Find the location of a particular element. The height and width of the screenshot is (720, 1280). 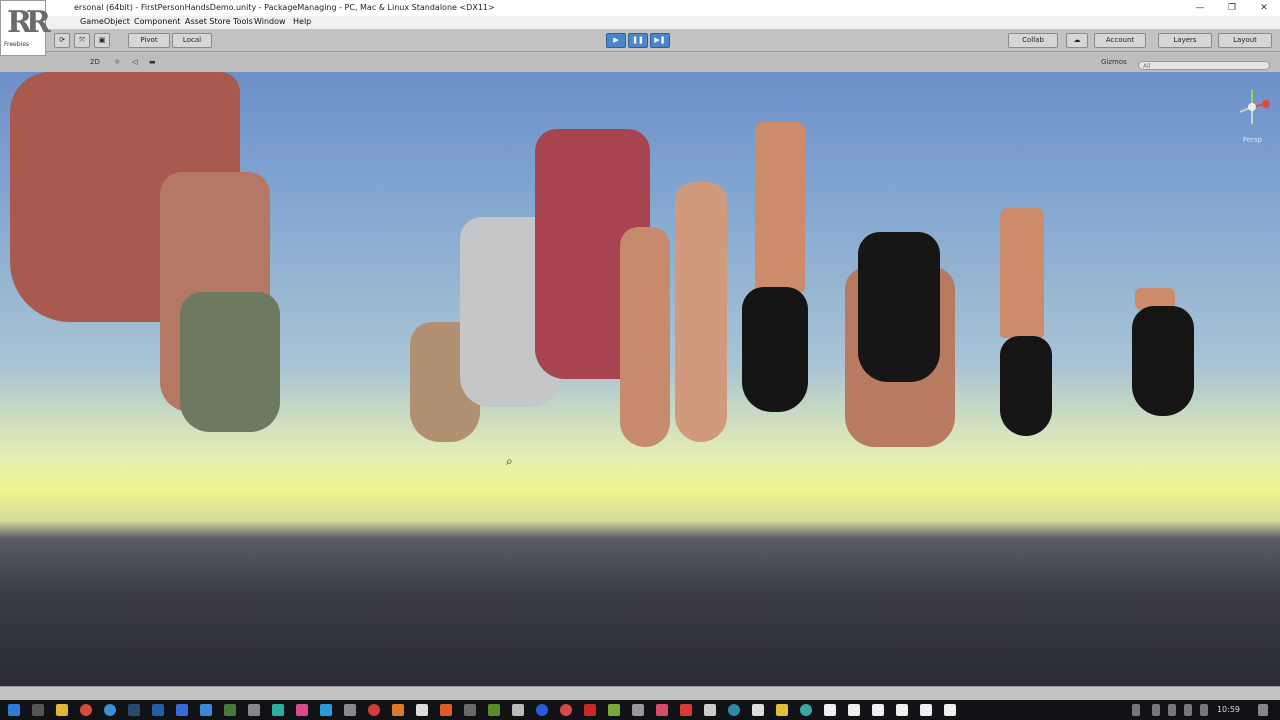

browser-icon is located at coordinates (110, 710).